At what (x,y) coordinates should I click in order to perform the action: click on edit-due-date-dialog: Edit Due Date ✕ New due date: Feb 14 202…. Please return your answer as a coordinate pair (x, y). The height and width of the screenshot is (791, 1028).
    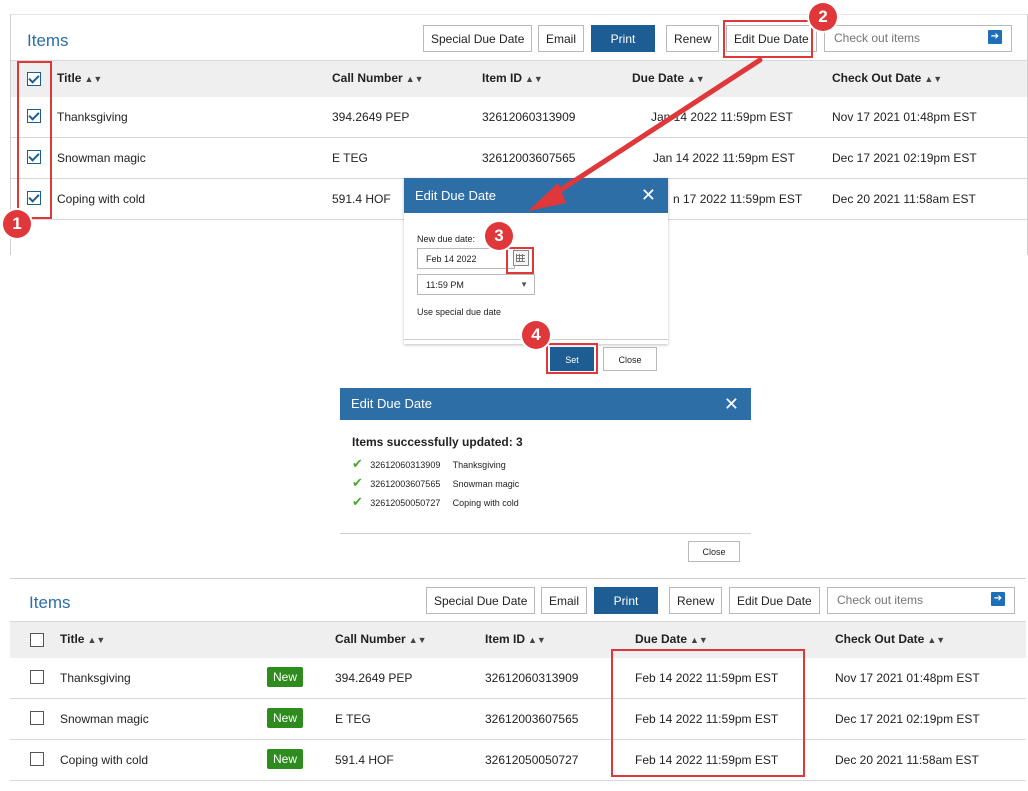
    Looking at the image, I should click on (536, 261).